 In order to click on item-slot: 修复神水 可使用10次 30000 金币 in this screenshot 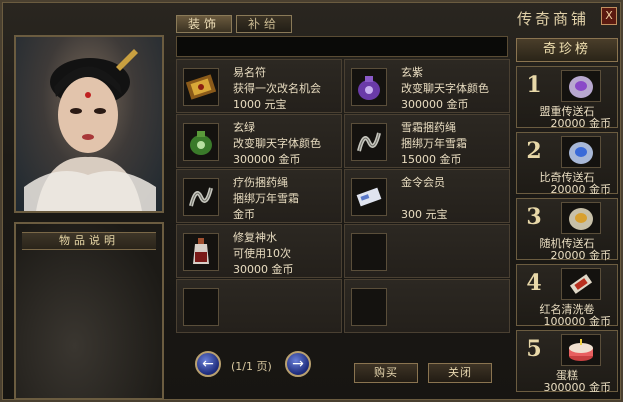, I will do `click(259, 251)`.